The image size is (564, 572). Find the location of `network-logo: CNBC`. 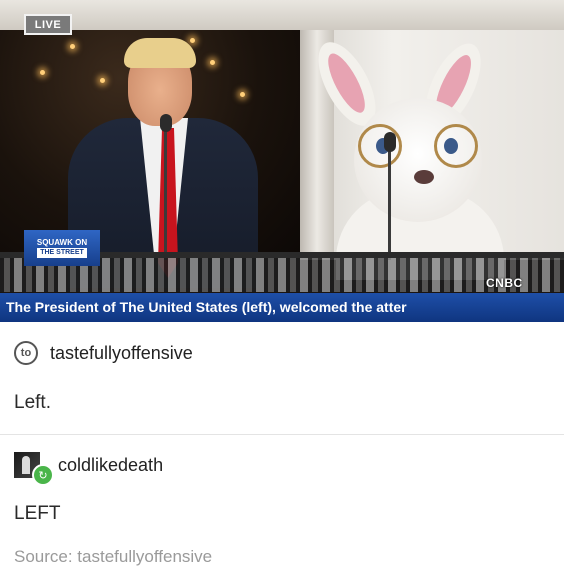

network-logo: CNBC is located at coordinates (504, 283).